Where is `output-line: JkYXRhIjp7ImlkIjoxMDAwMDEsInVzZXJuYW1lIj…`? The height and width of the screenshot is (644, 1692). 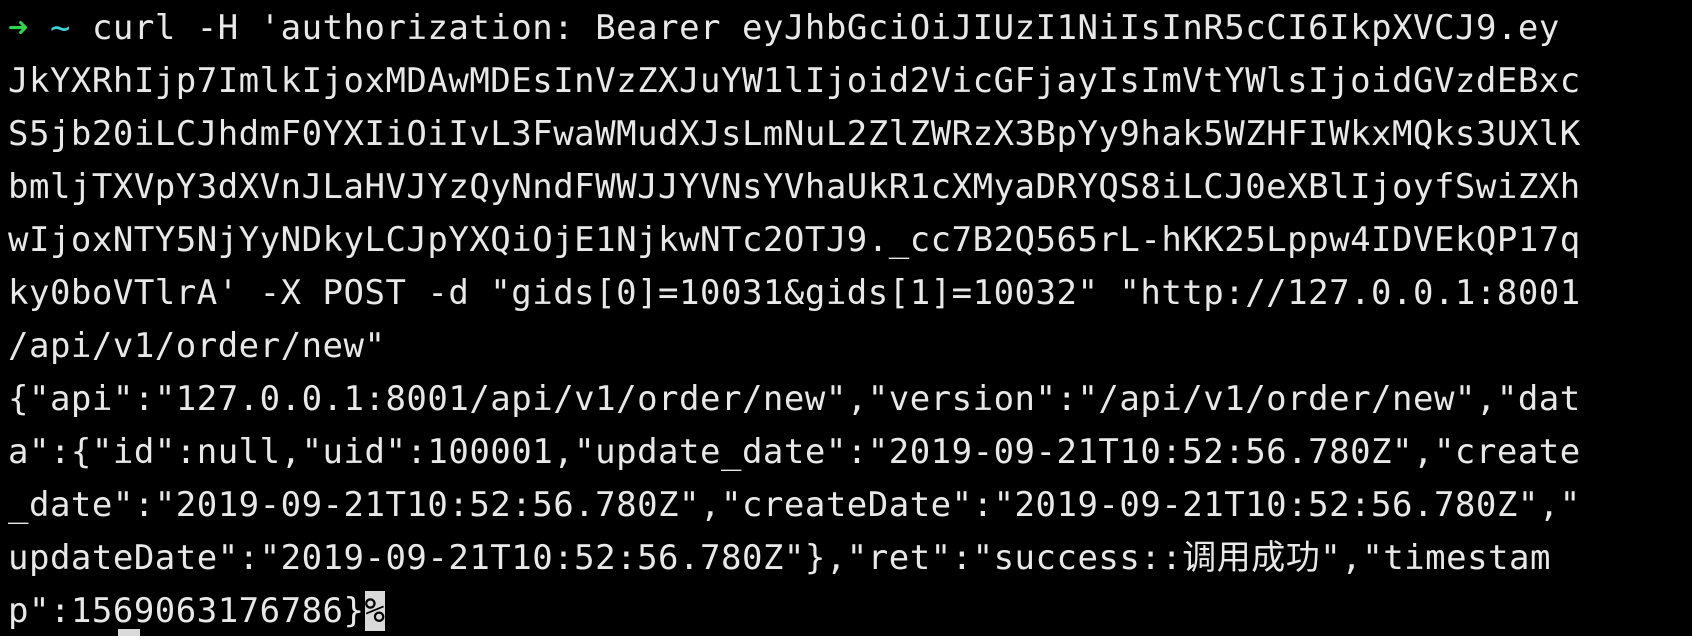 output-line: JkYXRhIjp7ImlkIjoxMDAwMDEsInVzZXJuYW1lIj… is located at coordinates (794, 81).